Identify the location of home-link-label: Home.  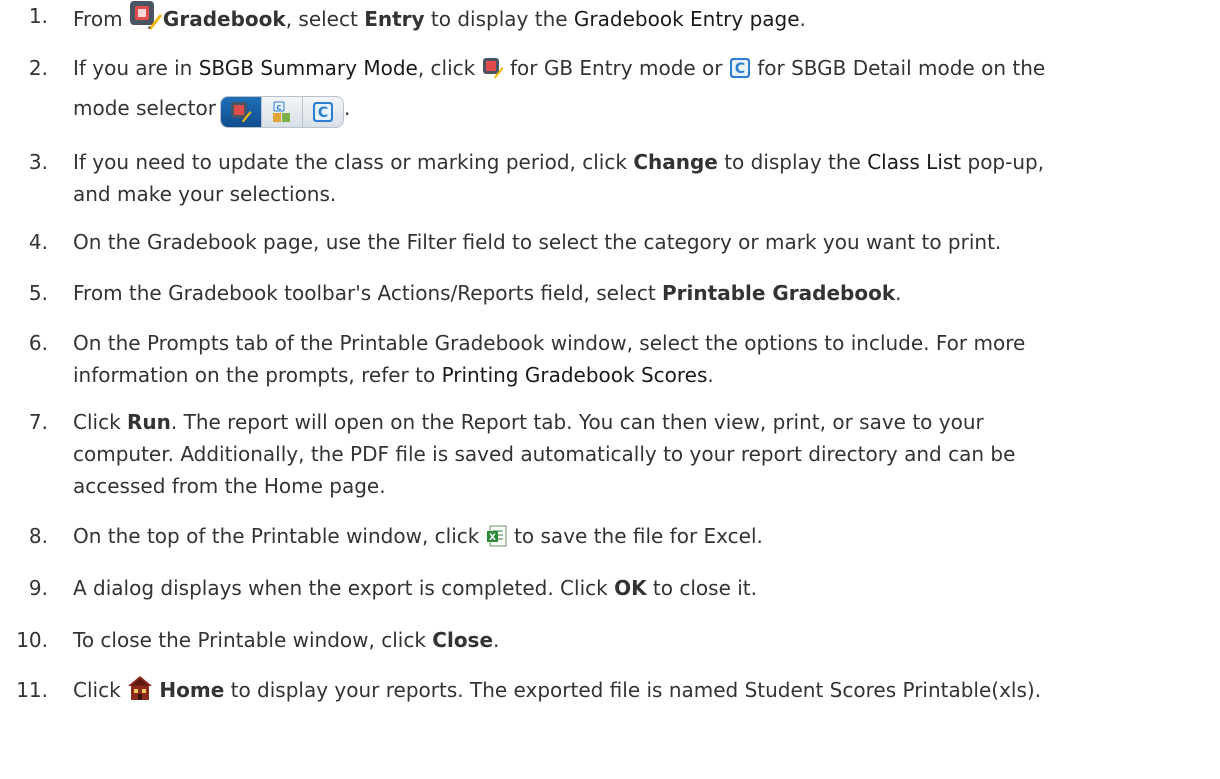
(191, 690).